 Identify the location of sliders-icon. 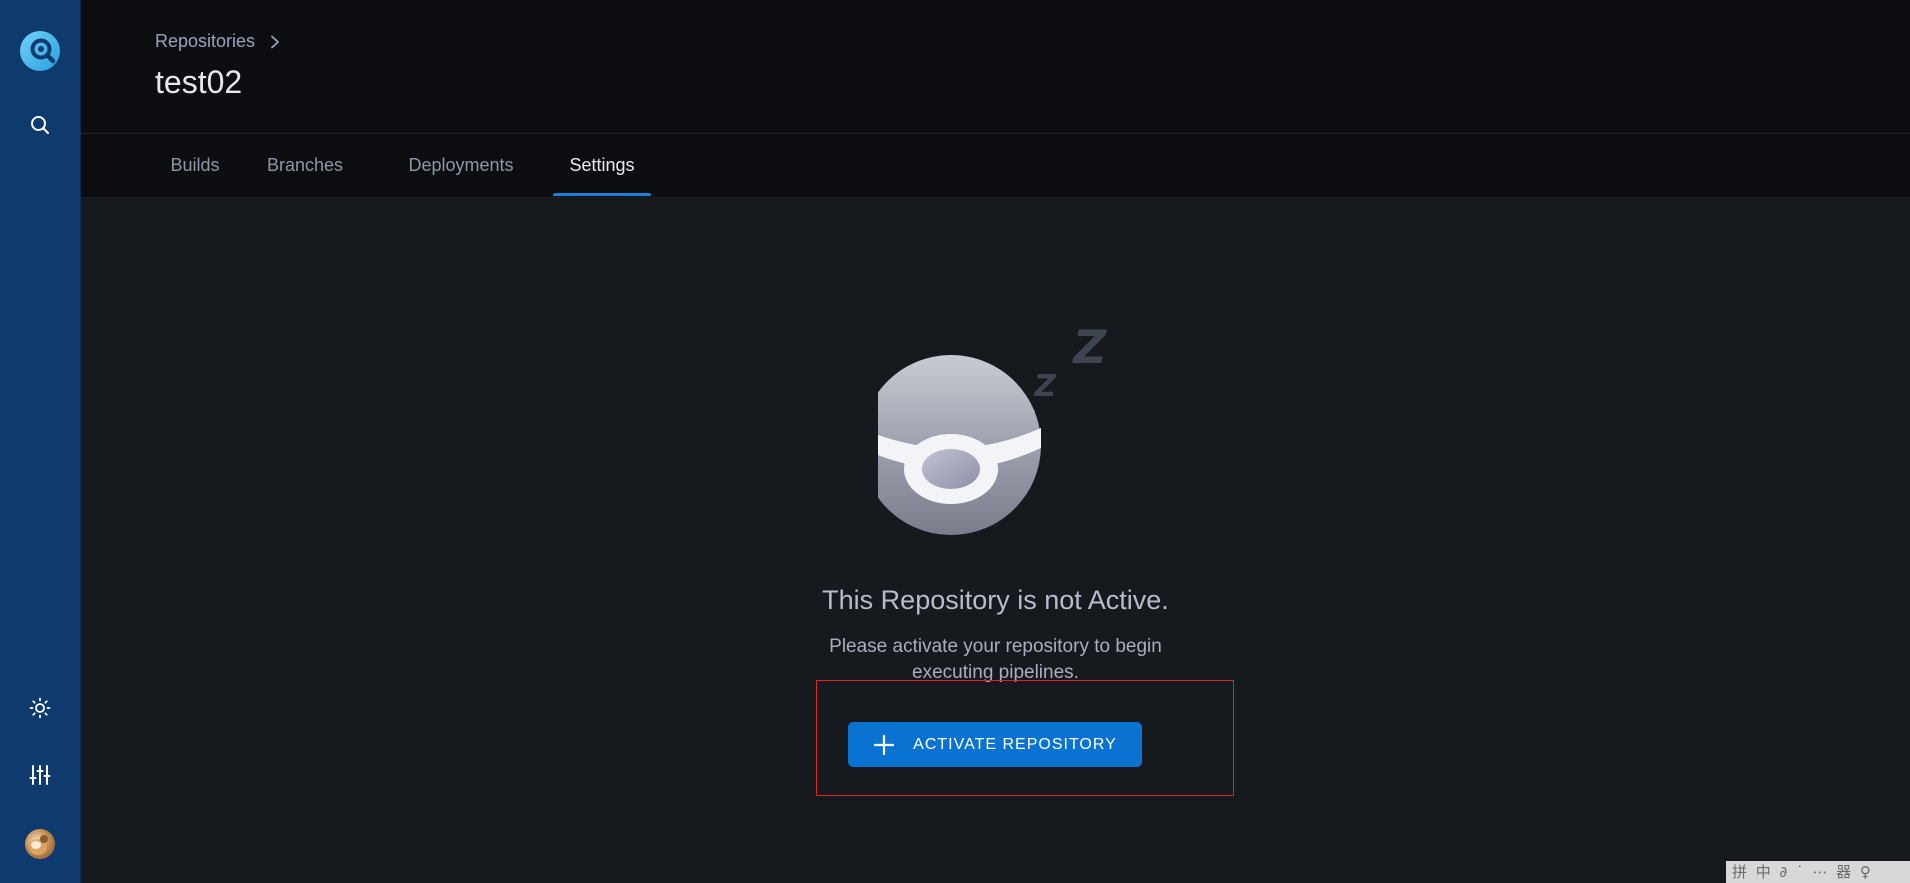
(40, 775).